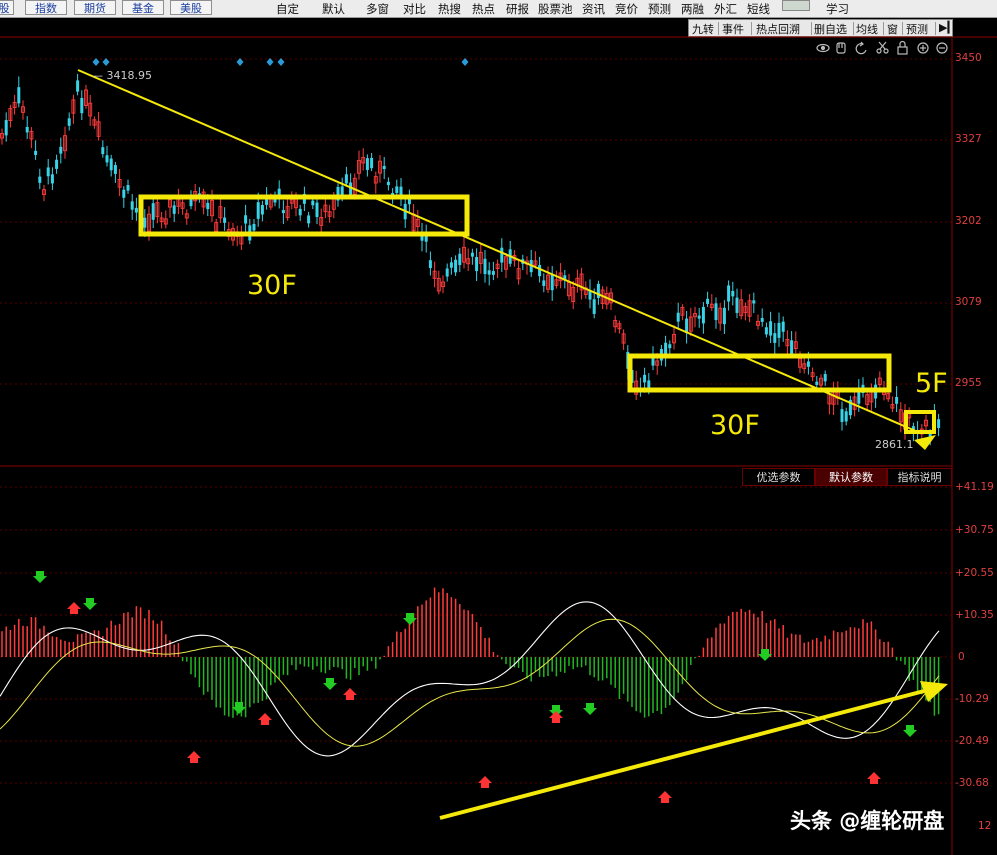 This screenshot has height=855, width=997. Describe the element at coordinates (867, 821) in the screenshot. I see `watermark: 头条 @缠轮研盘` at that location.